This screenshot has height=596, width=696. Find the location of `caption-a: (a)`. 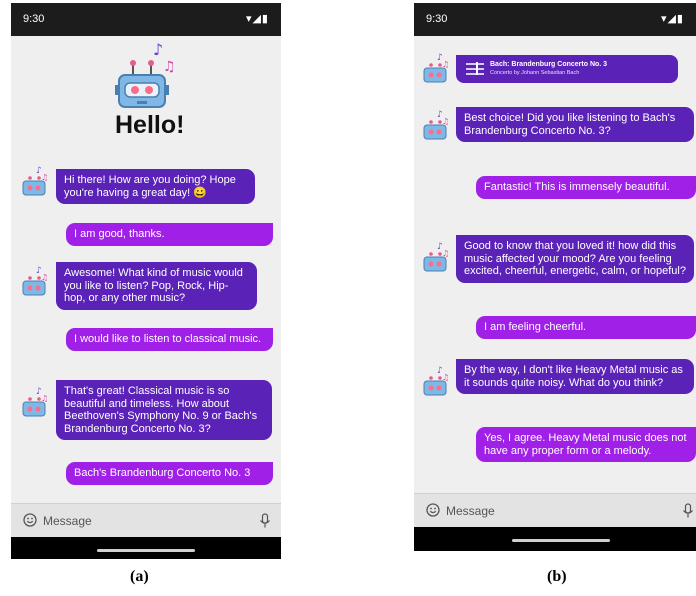

caption-a: (a) is located at coordinates (139, 576).